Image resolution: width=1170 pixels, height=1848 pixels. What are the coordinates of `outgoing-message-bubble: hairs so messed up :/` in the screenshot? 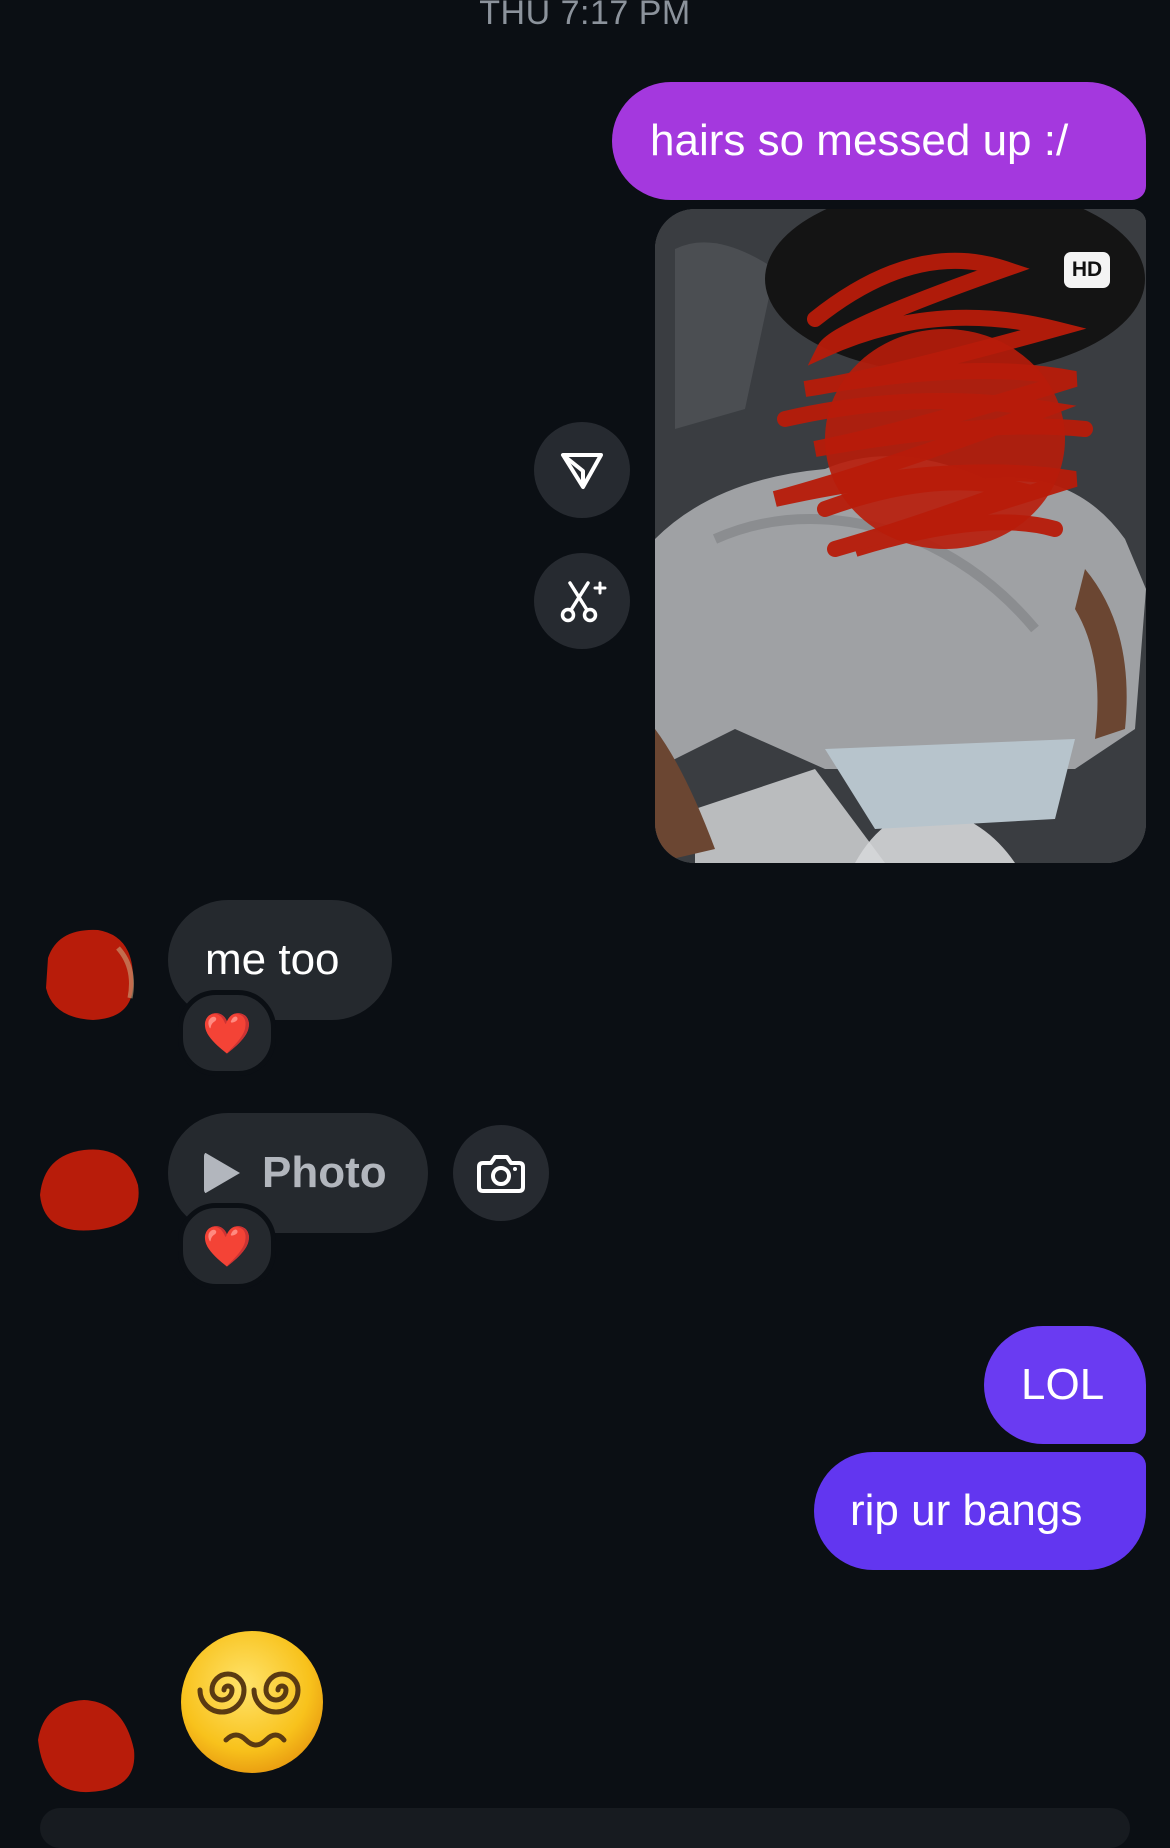 It's located at (879, 141).